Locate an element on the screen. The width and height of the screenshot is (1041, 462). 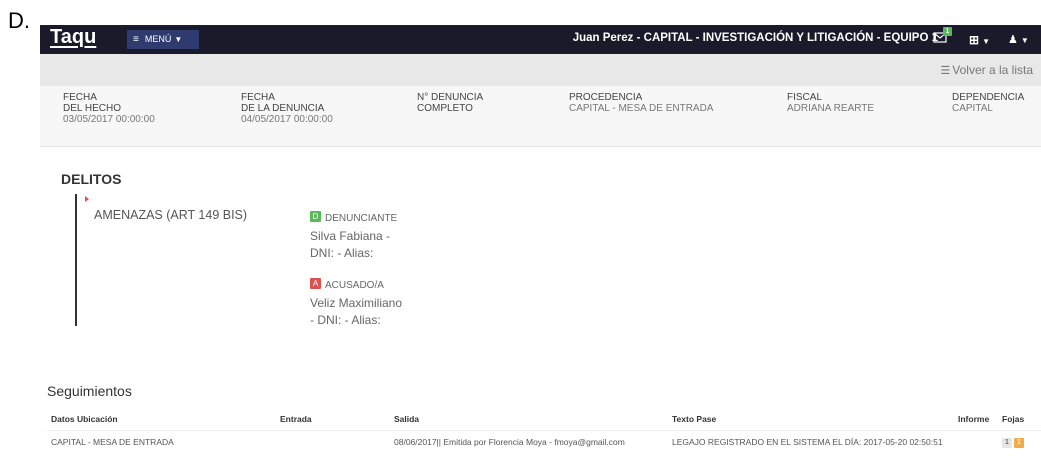
info-value: 03/05/2017 00:00:00 is located at coordinates (109, 119).